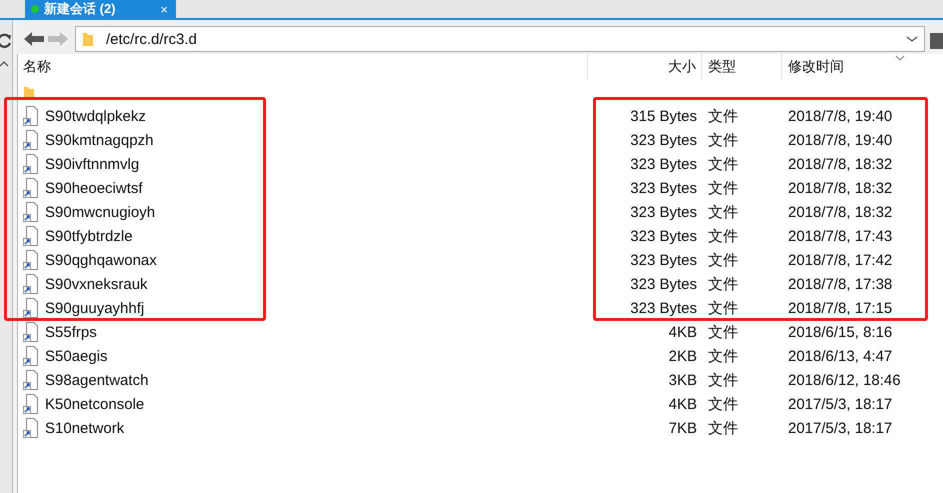  Describe the element at coordinates (164, 9) in the screenshot. I see `close-tab-button: ×` at that location.